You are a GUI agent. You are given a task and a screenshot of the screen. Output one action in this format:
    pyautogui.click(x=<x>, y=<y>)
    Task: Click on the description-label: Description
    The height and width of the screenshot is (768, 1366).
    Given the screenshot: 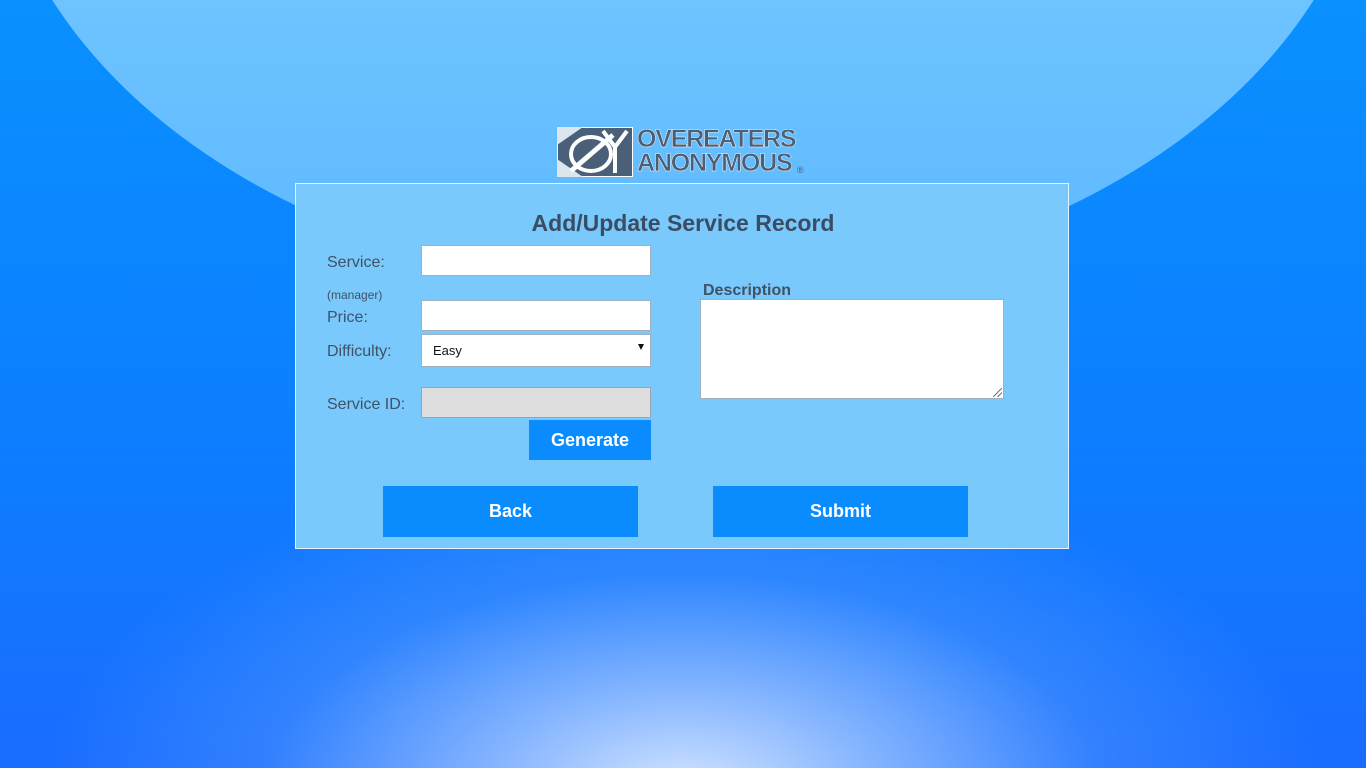 What is the action you would take?
    pyautogui.click(x=747, y=290)
    